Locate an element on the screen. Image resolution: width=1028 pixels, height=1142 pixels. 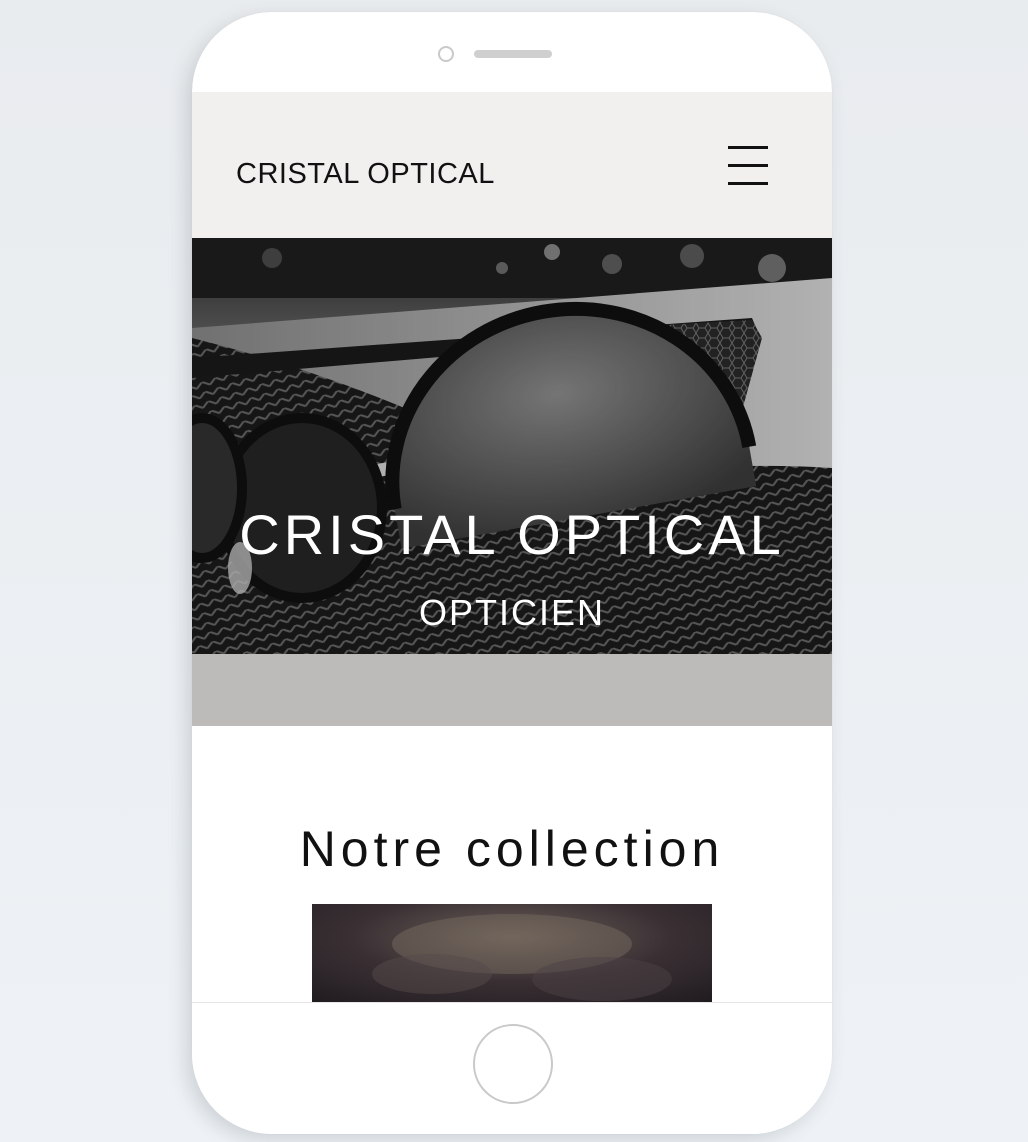
earpiece-speaker is located at coordinates (513, 54).